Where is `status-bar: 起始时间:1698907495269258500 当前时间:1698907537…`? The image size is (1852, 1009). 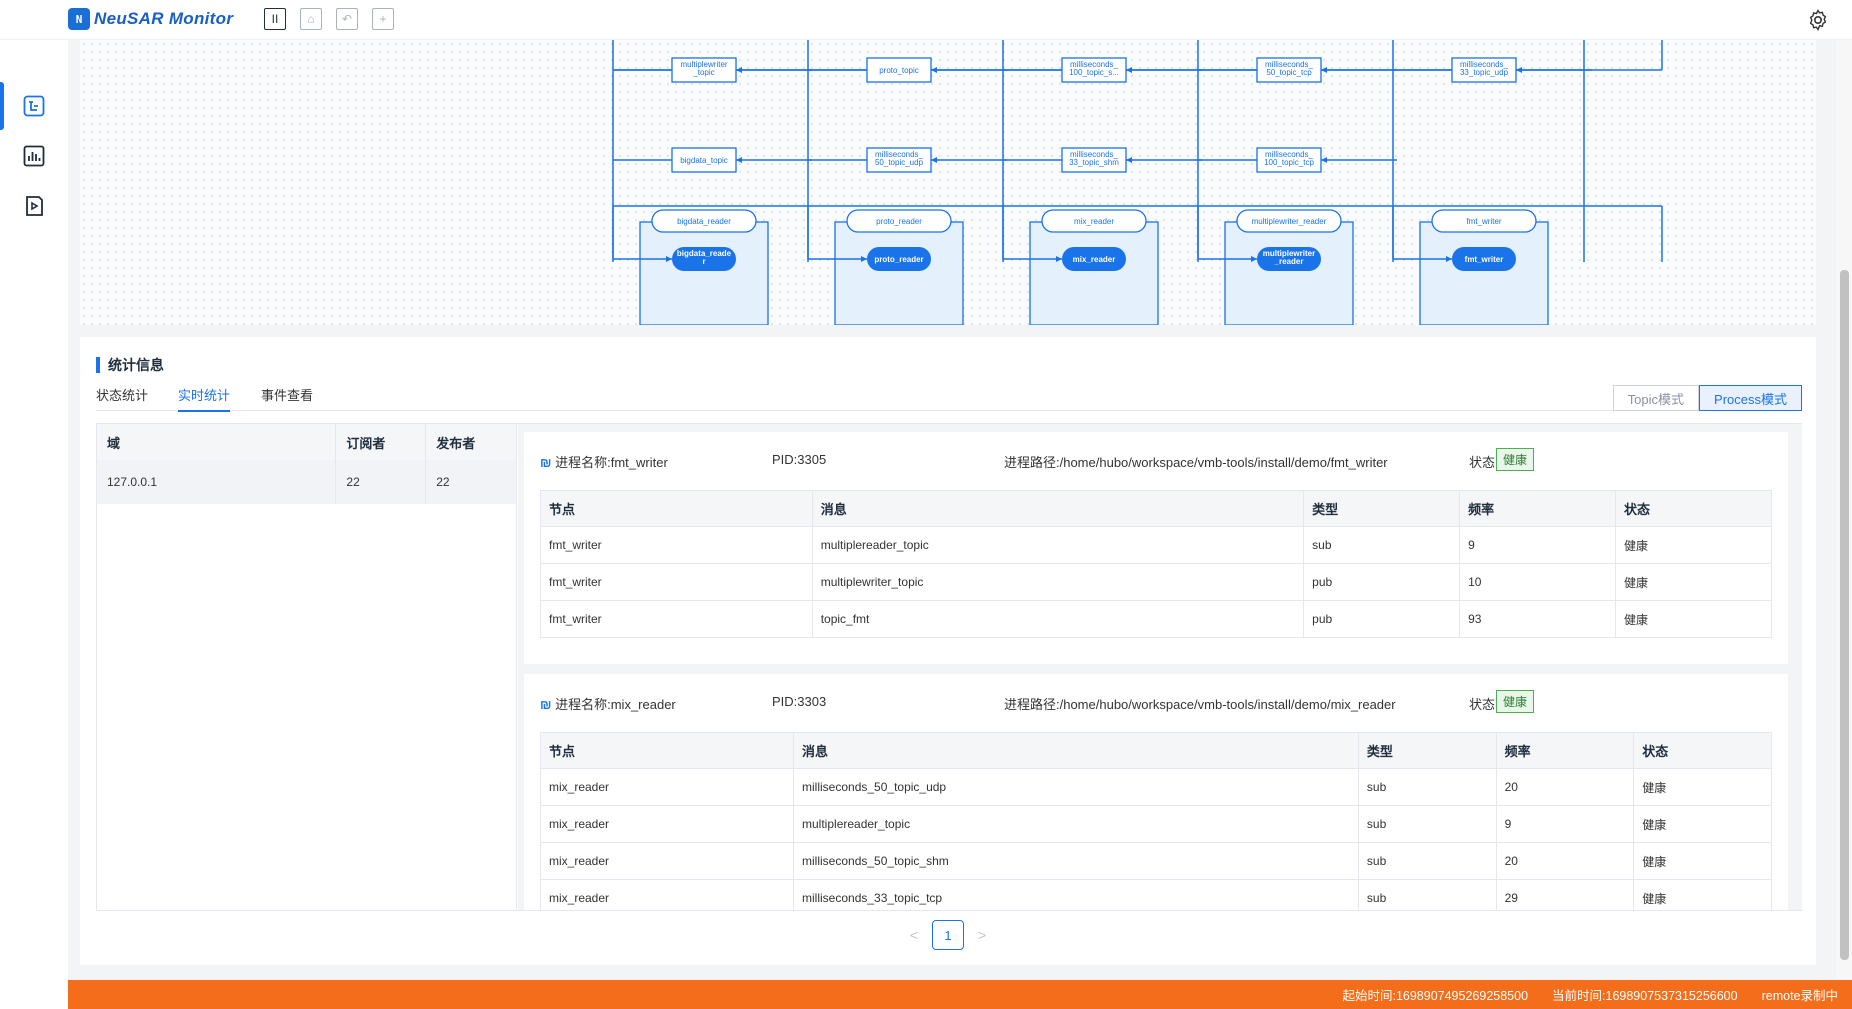
status-bar: 起始时间:1698907495269258500 当前时间:1698907537… is located at coordinates (960, 994).